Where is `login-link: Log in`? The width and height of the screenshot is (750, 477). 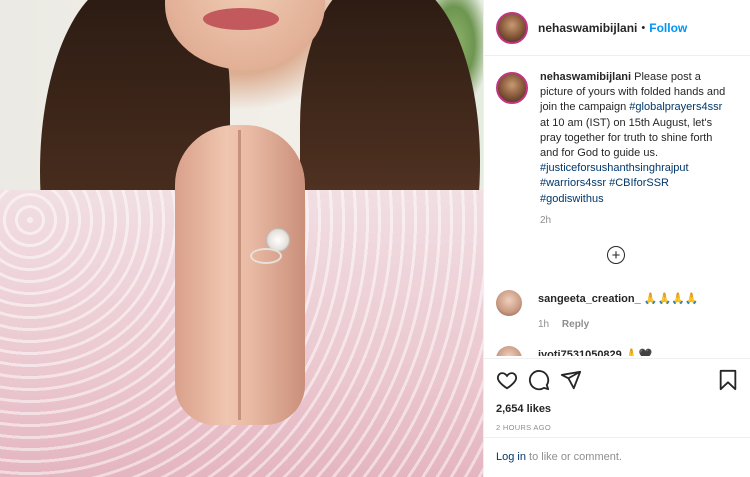
login-link: Log in is located at coordinates (511, 457).